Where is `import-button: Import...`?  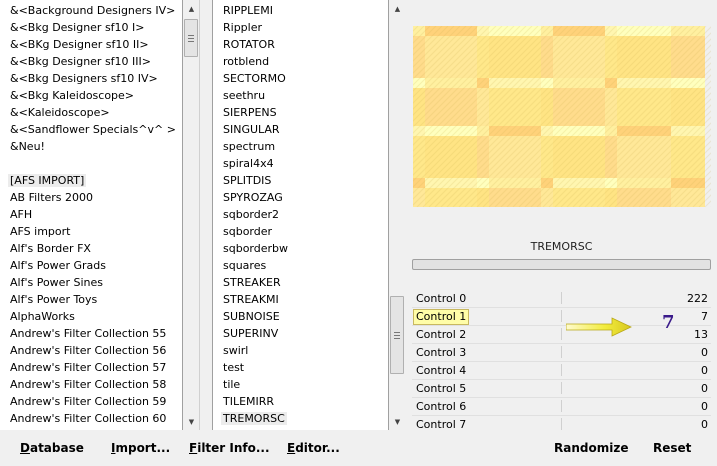 import-button: Import... is located at coordinates (140, 448).